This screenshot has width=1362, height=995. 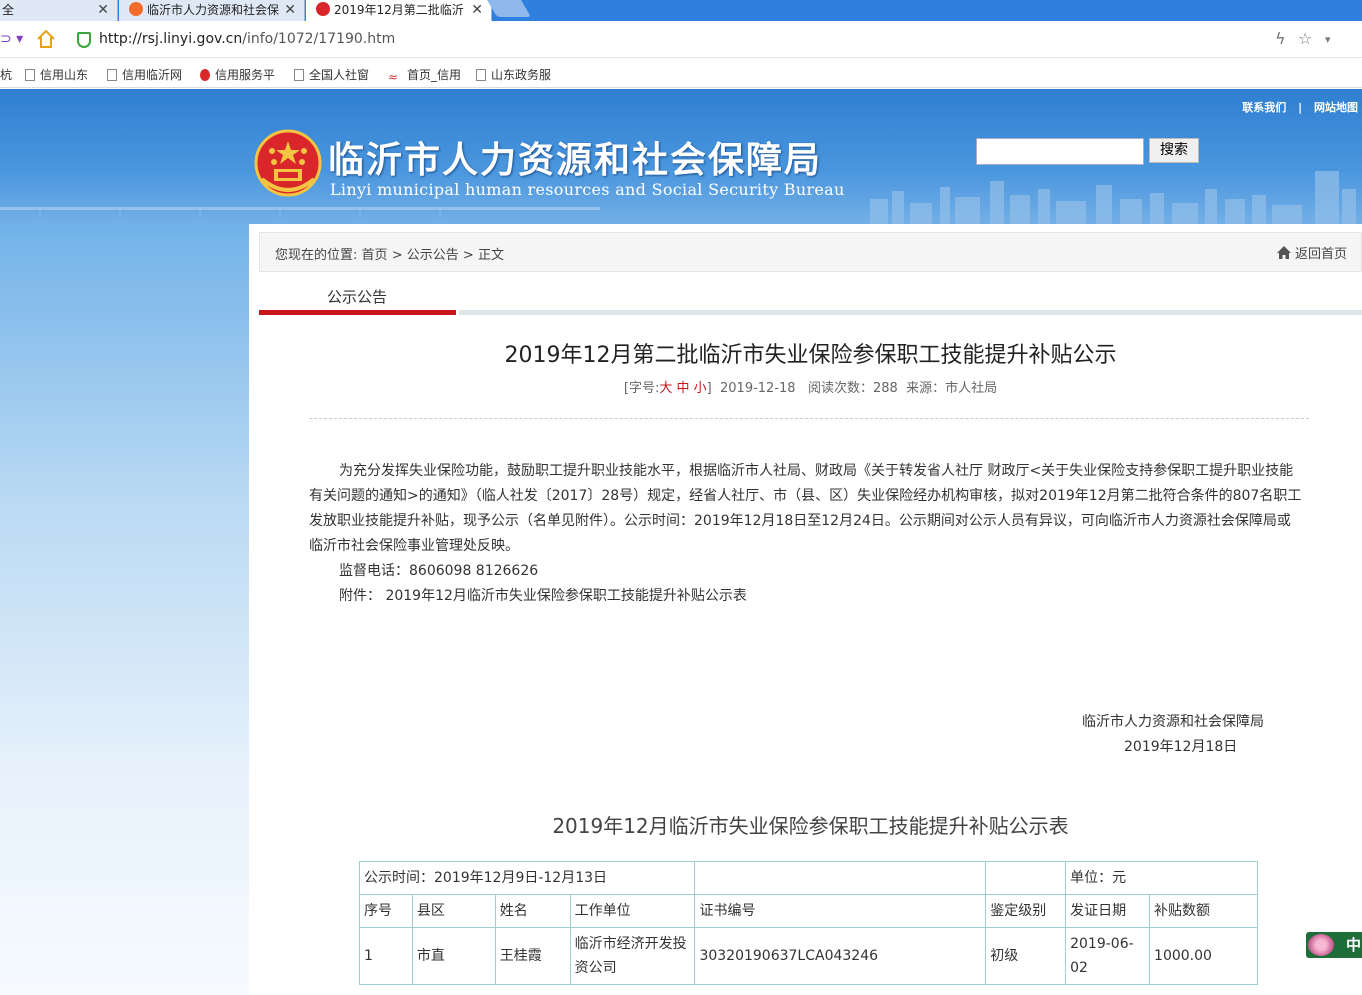 What do you see at coordinates (682, 388) in the screenshot?
I see `font-medium-link: 中` at bounding box center [682, 388].